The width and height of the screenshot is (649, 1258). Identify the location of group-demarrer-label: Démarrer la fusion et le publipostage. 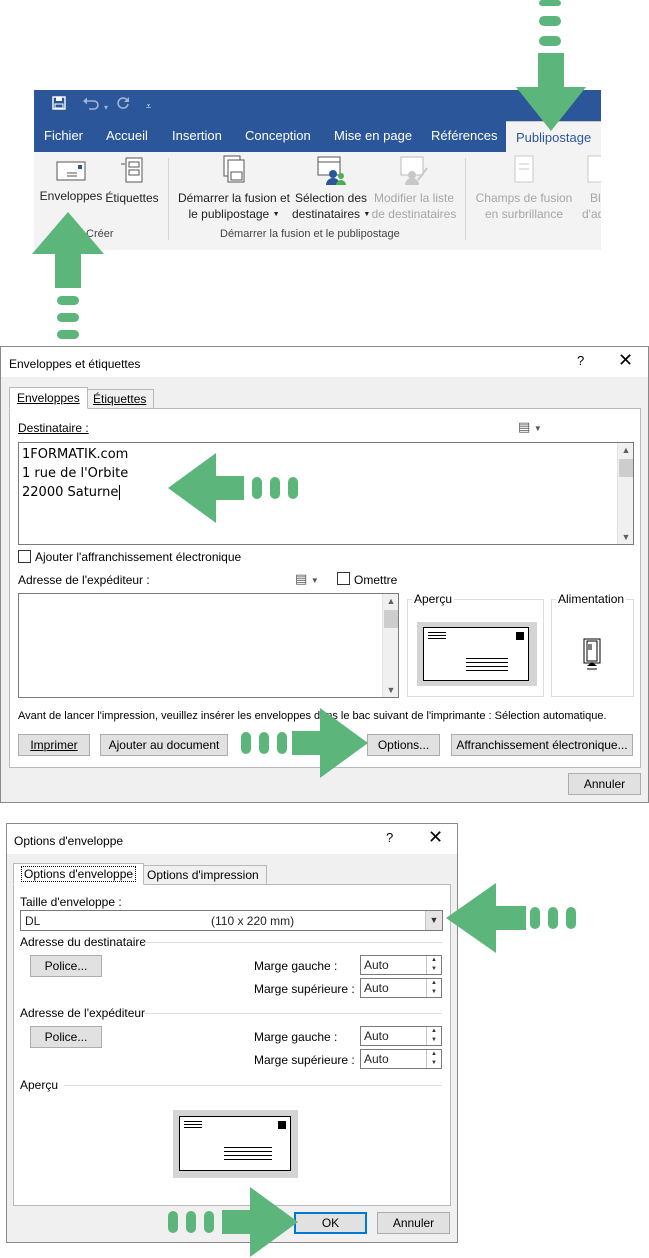
(310, 234).